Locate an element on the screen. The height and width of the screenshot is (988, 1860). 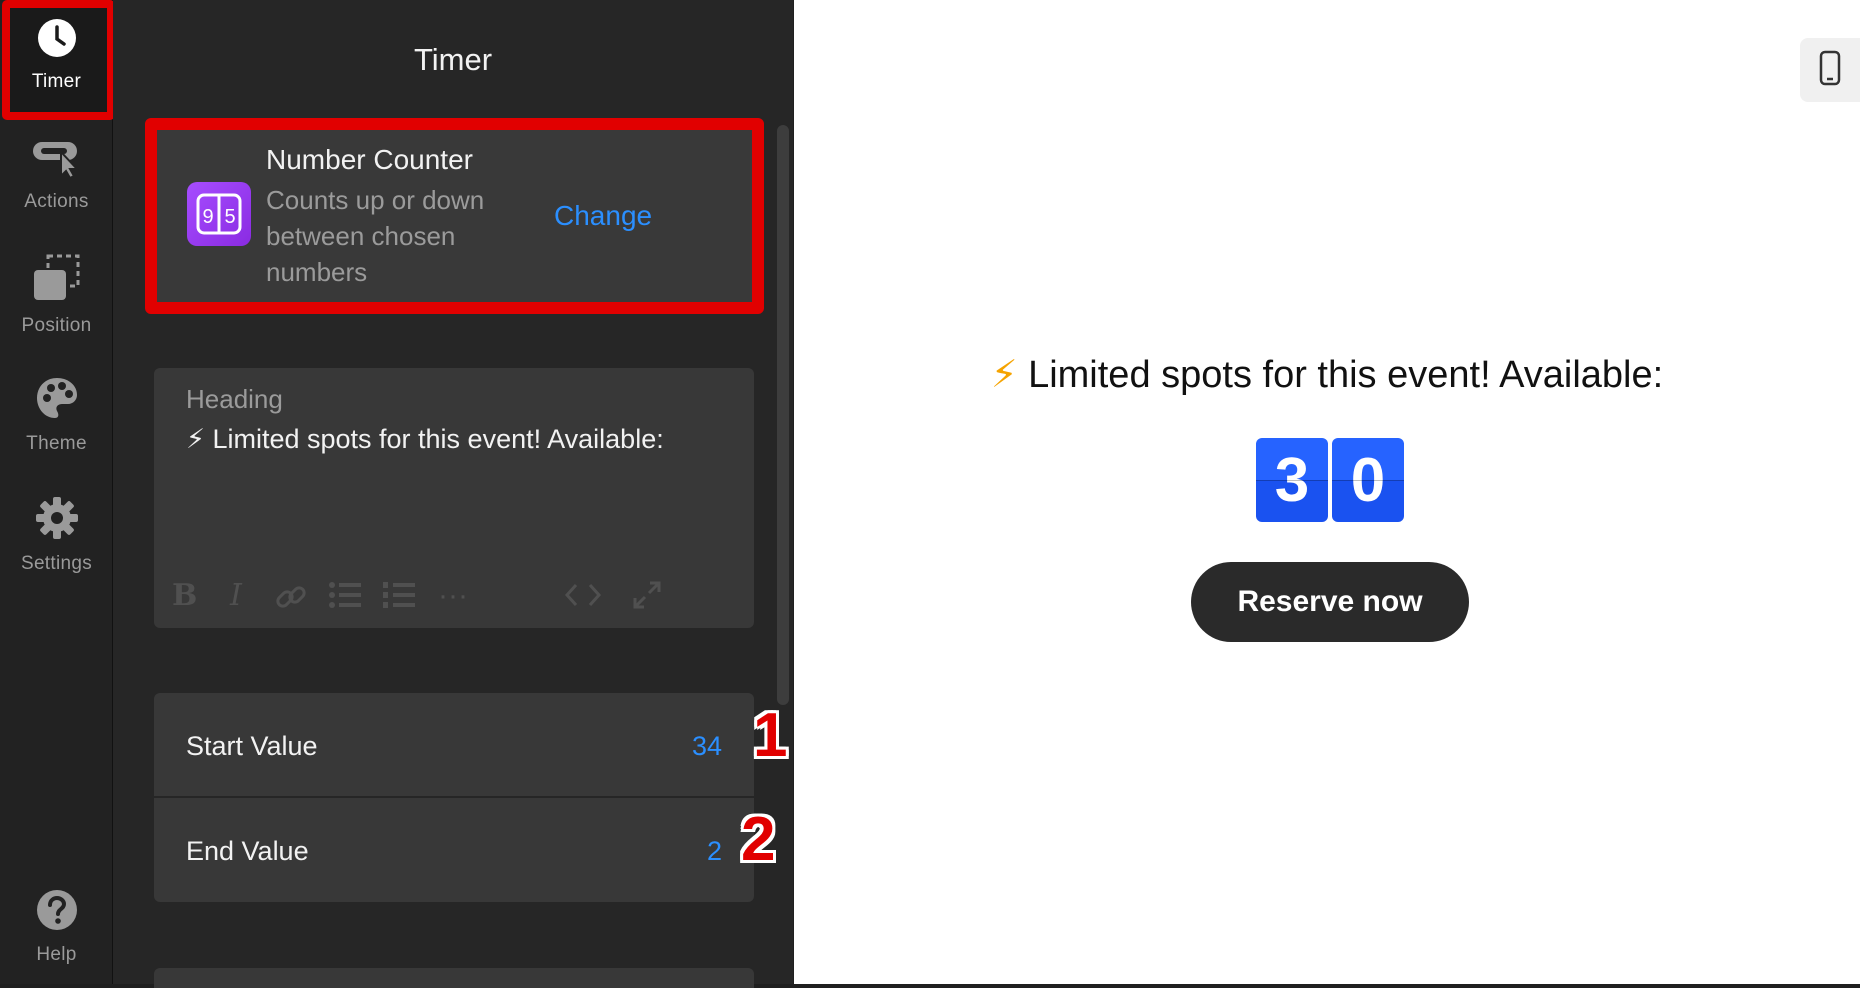
editor-toolbar: B I ··· is located at coordinates (457, 596).